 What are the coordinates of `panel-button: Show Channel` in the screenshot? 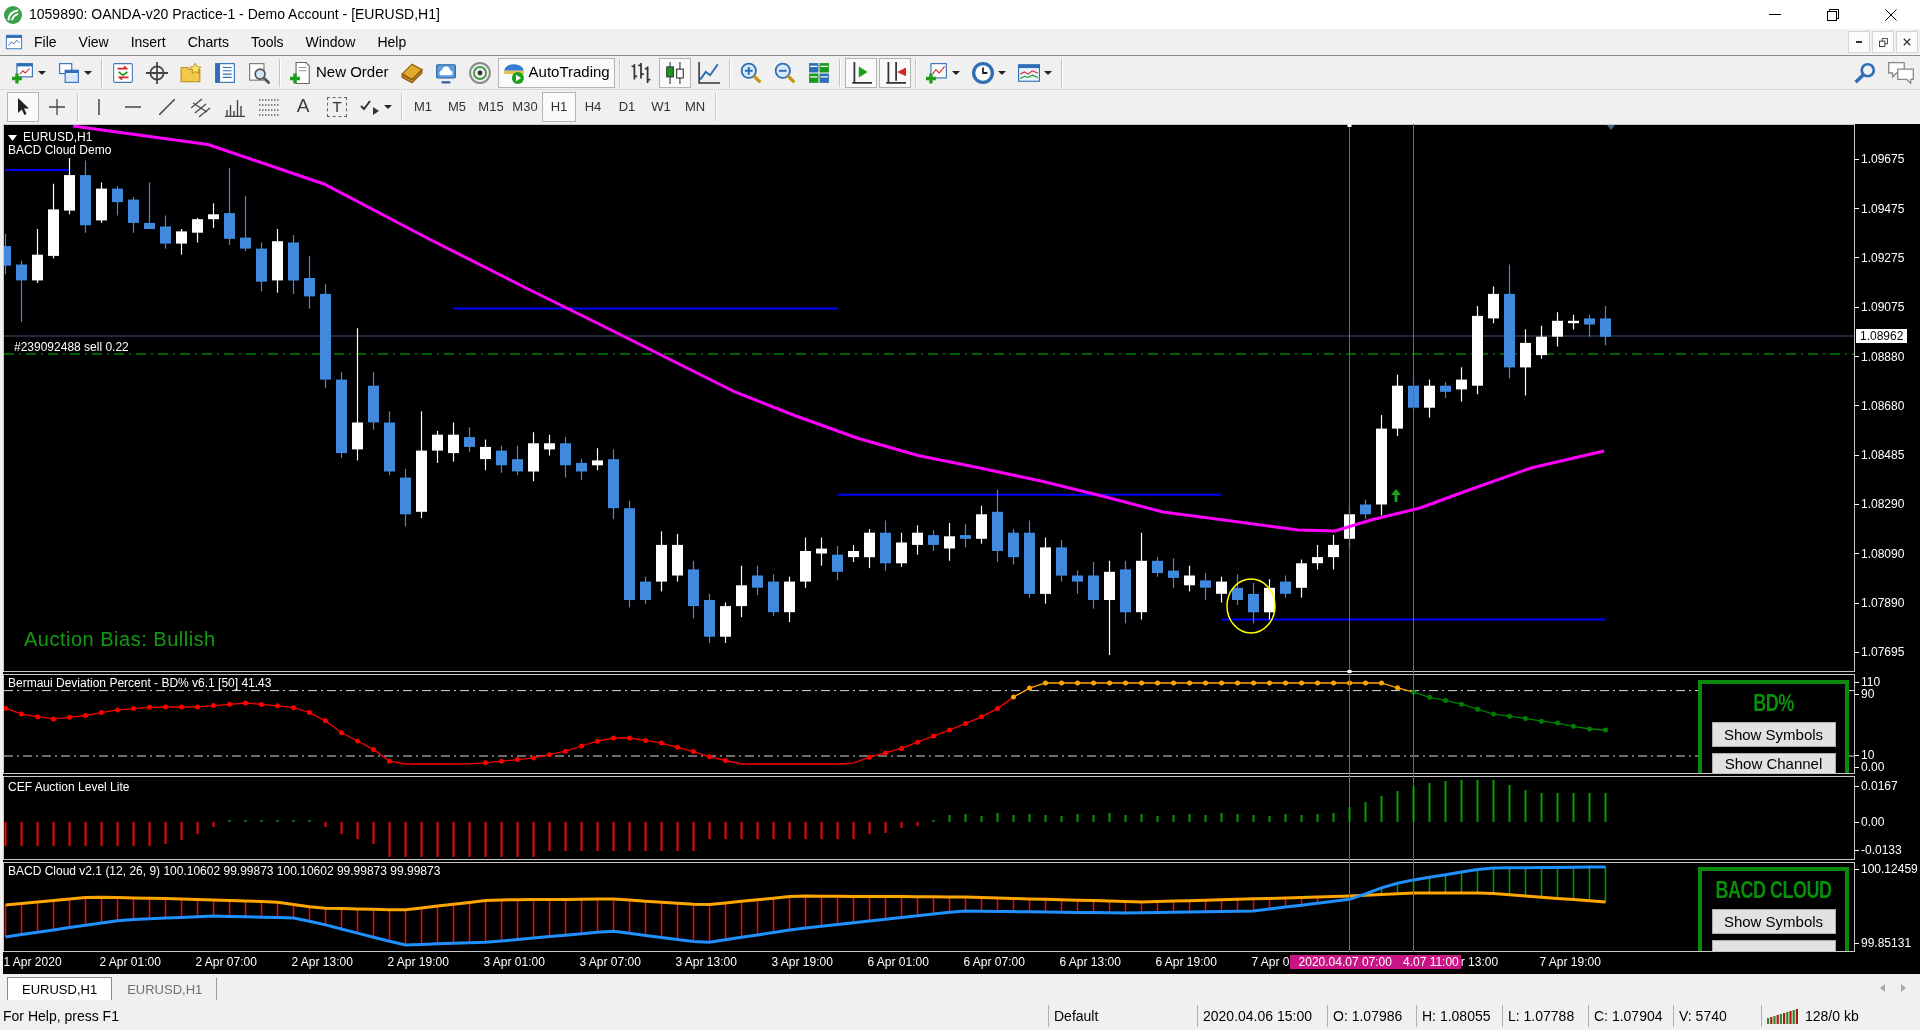 It's located at (1773, 763).